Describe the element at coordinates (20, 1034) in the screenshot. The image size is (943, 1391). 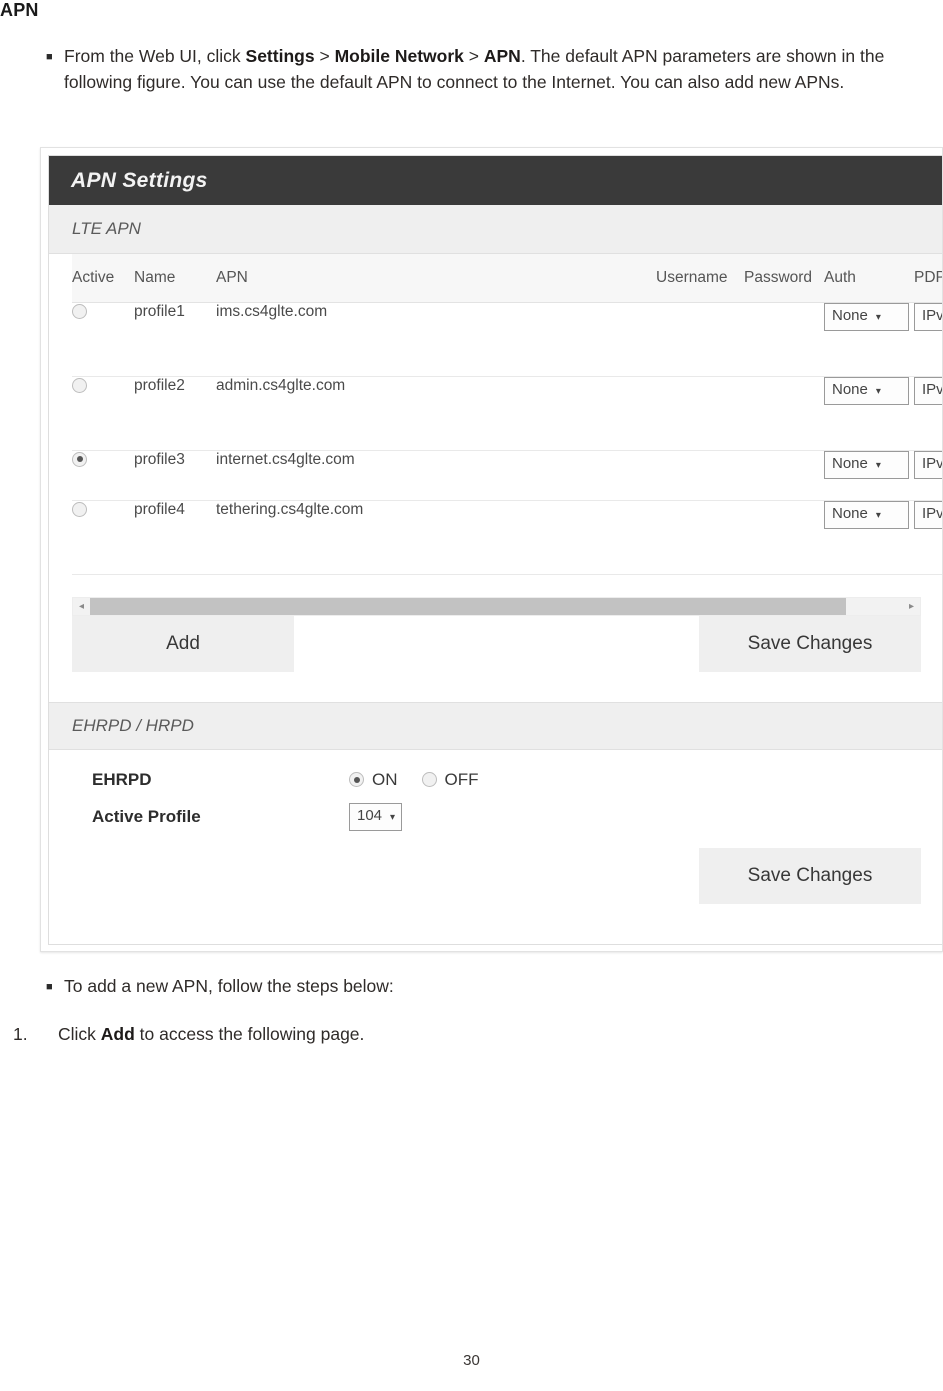
I see `step-number: 1.` at that location.